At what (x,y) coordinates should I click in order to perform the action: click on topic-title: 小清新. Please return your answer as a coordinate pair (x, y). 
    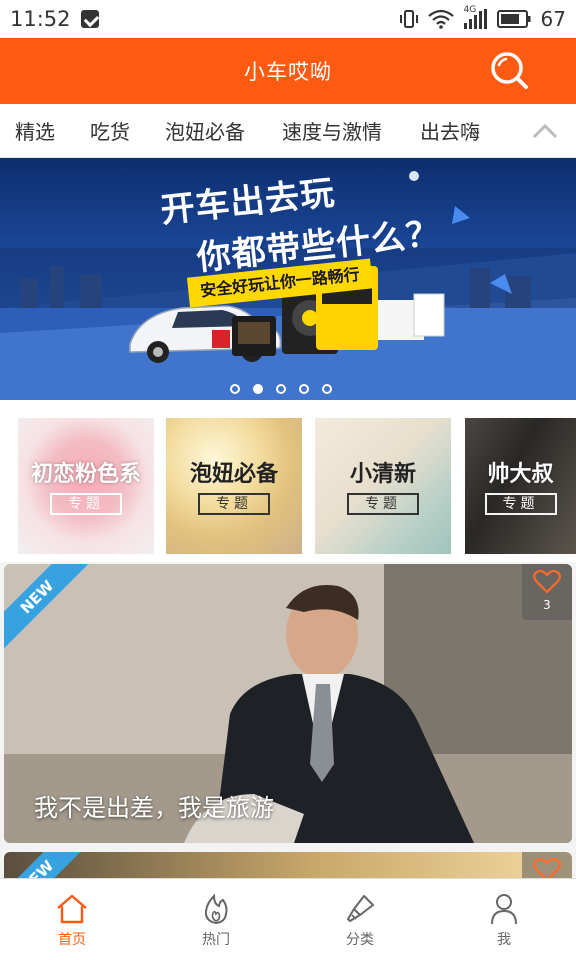
    Looking at the image, I should click on (382, 474).